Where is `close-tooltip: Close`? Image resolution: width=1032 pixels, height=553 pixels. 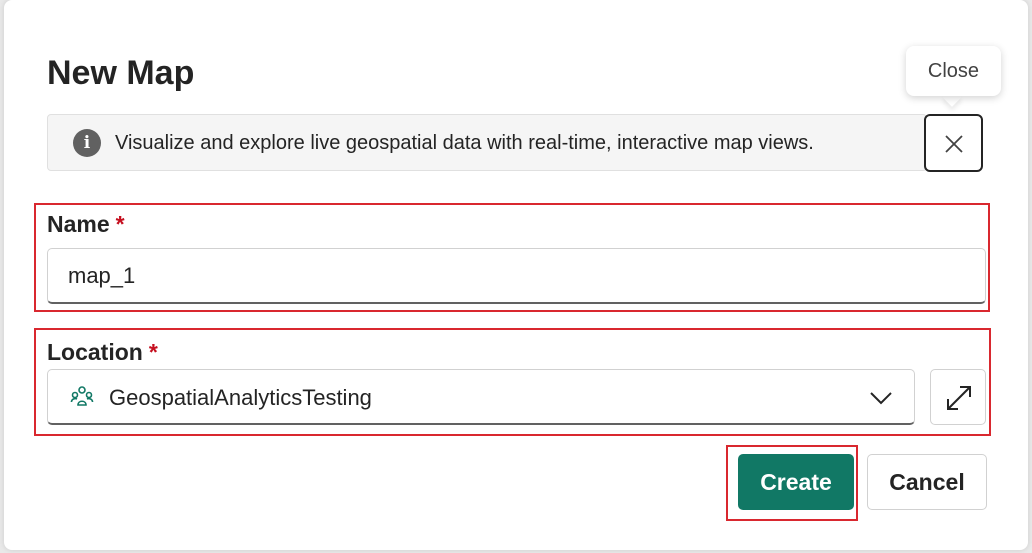
close-tooltip: Close is located at coordinates (953, 71).